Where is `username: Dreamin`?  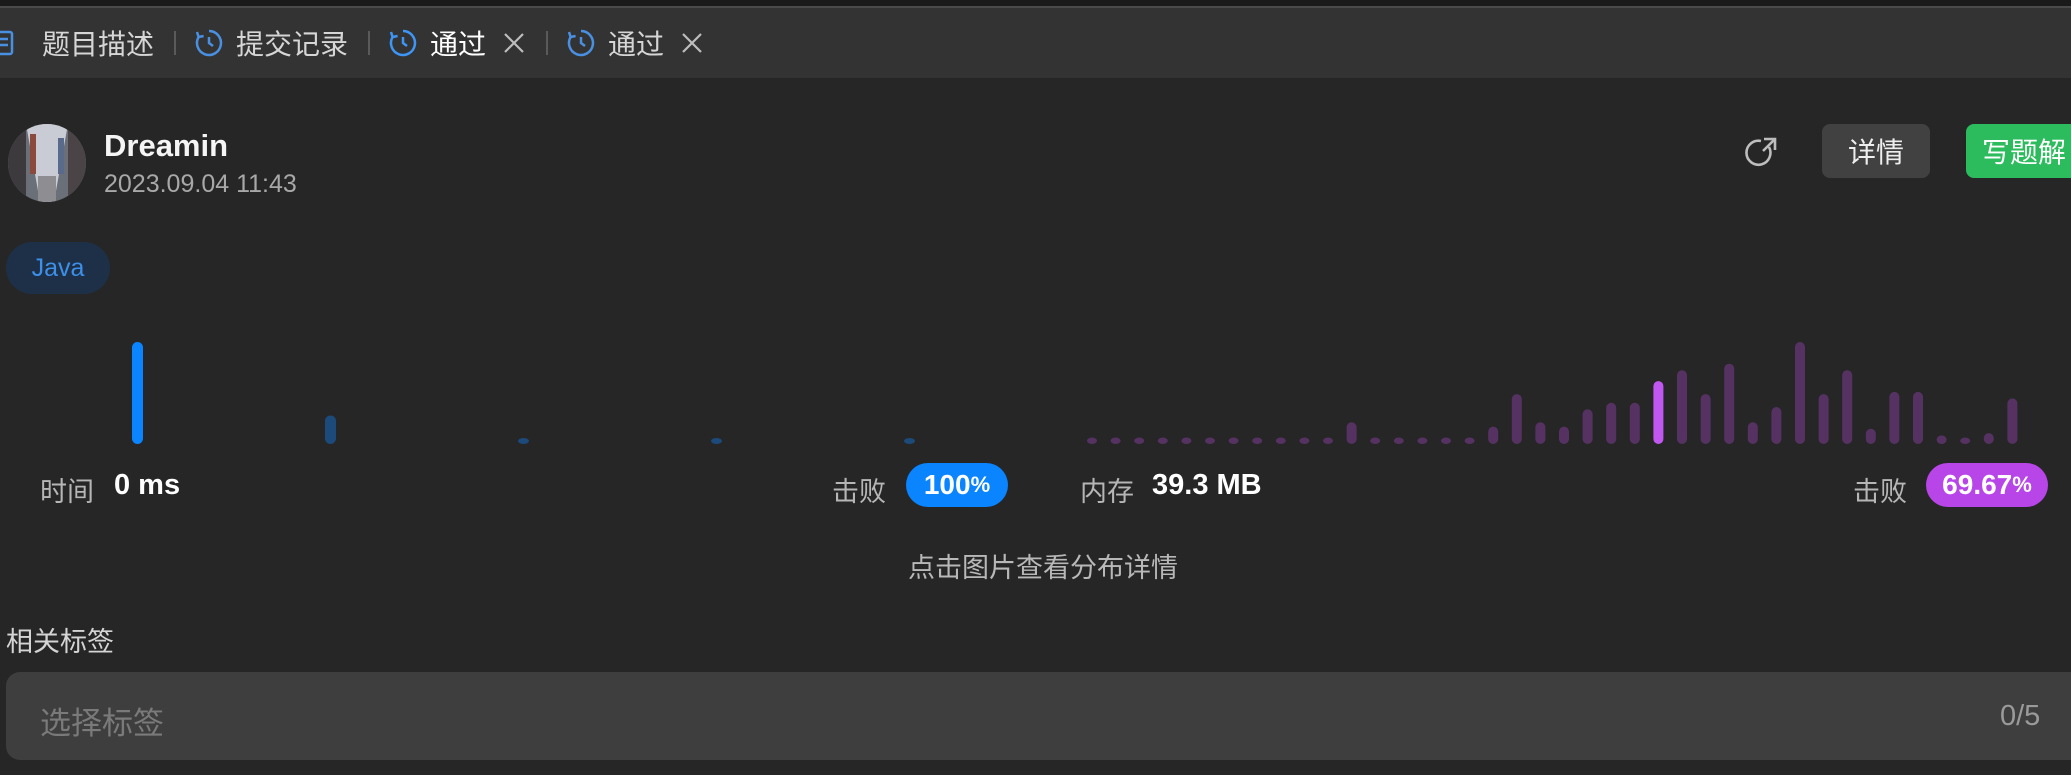 username: Dreamin is located at coordinates (166, 146).